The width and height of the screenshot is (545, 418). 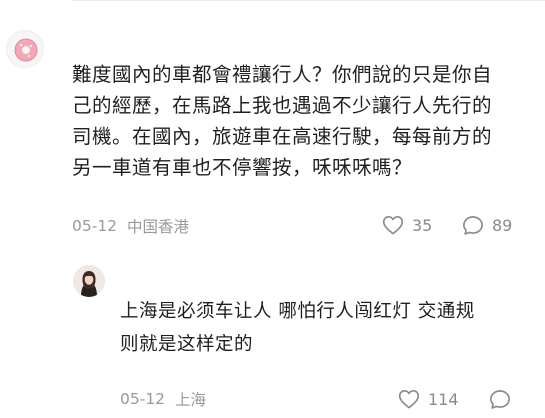 I want to click on reply-count: 89, so click(x=502, y=225).